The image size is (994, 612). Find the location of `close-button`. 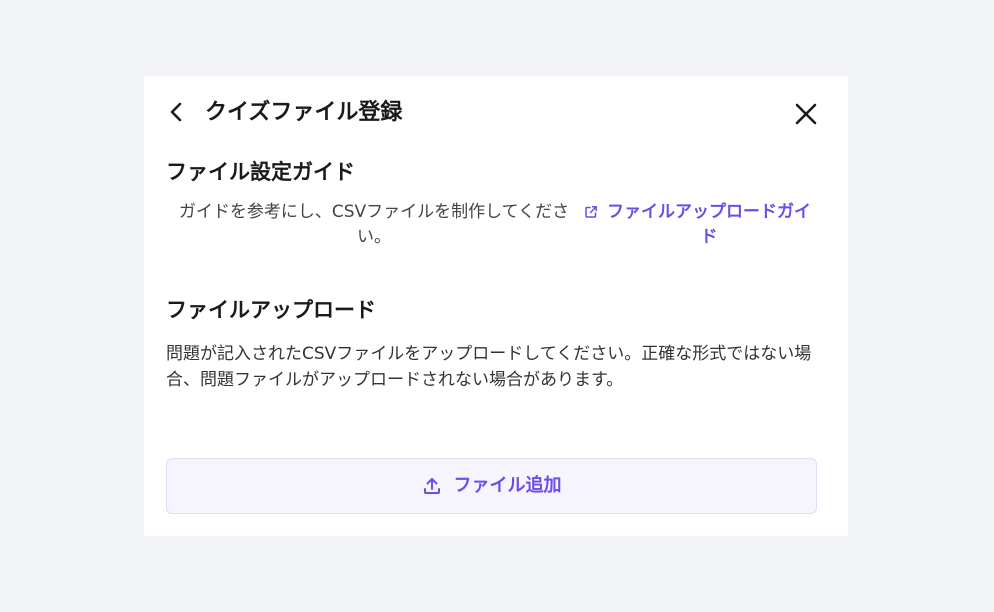

close-button is located at coordinates (806, 114).